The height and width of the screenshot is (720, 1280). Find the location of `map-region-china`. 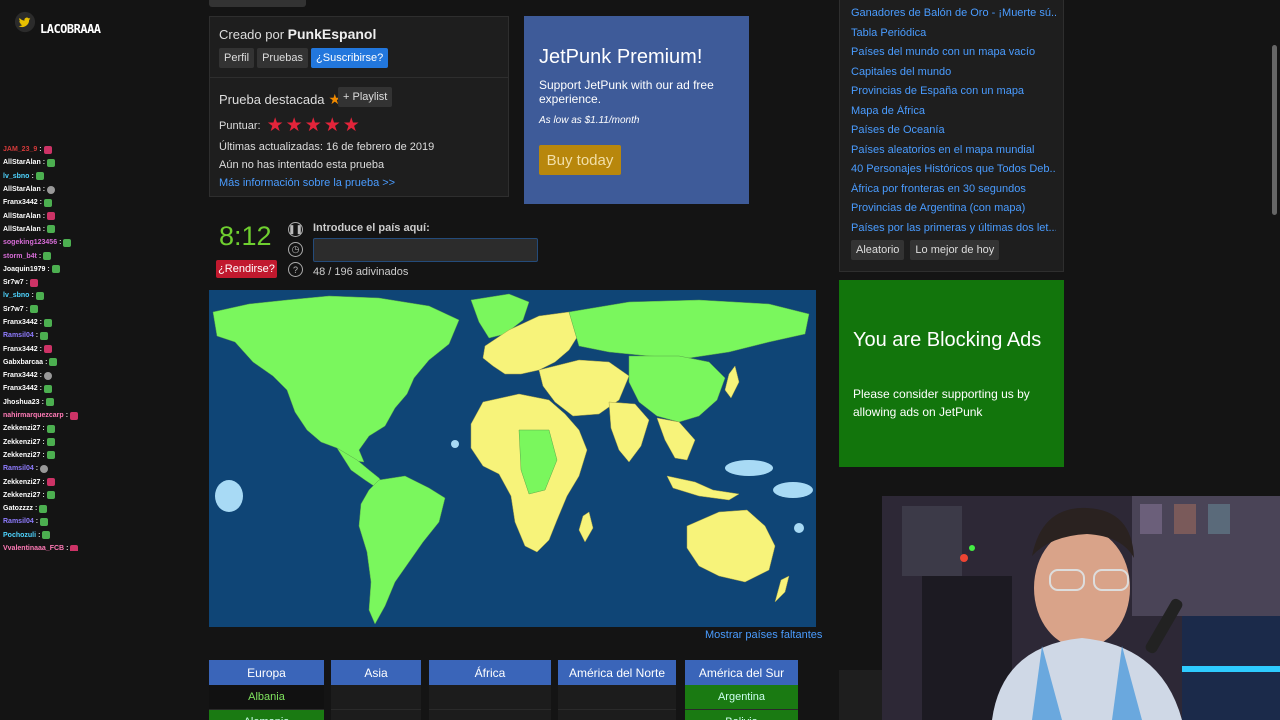

map-region-china is located at coordinates (677, 389).